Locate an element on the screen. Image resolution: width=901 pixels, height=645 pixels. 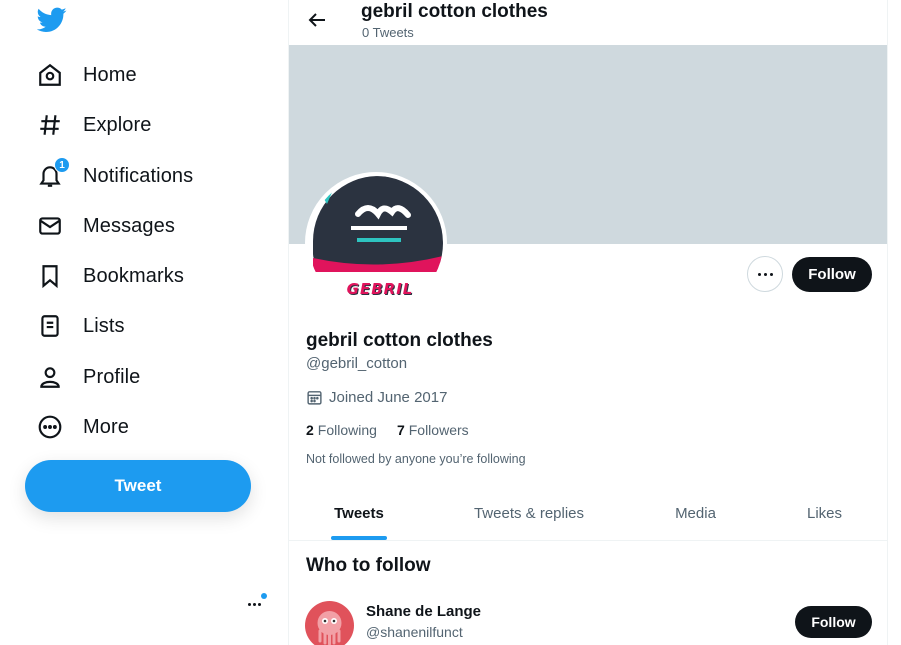
following-link: 2 Following is located at coordinates (341, 430).